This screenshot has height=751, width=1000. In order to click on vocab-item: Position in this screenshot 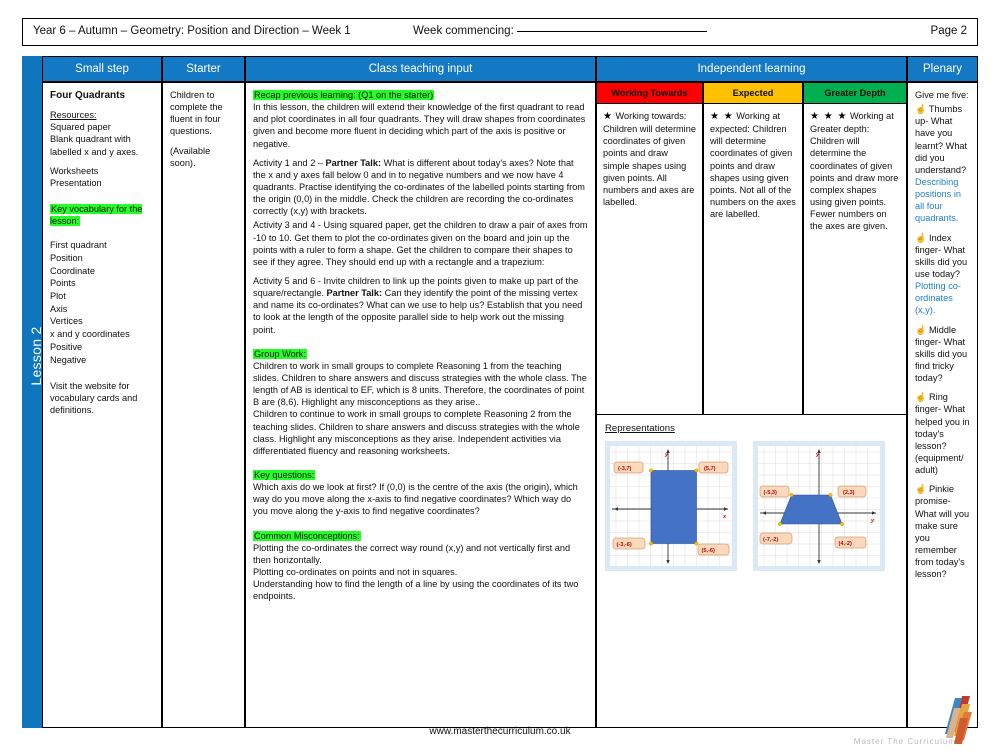, I will do `click(66, 258)`.